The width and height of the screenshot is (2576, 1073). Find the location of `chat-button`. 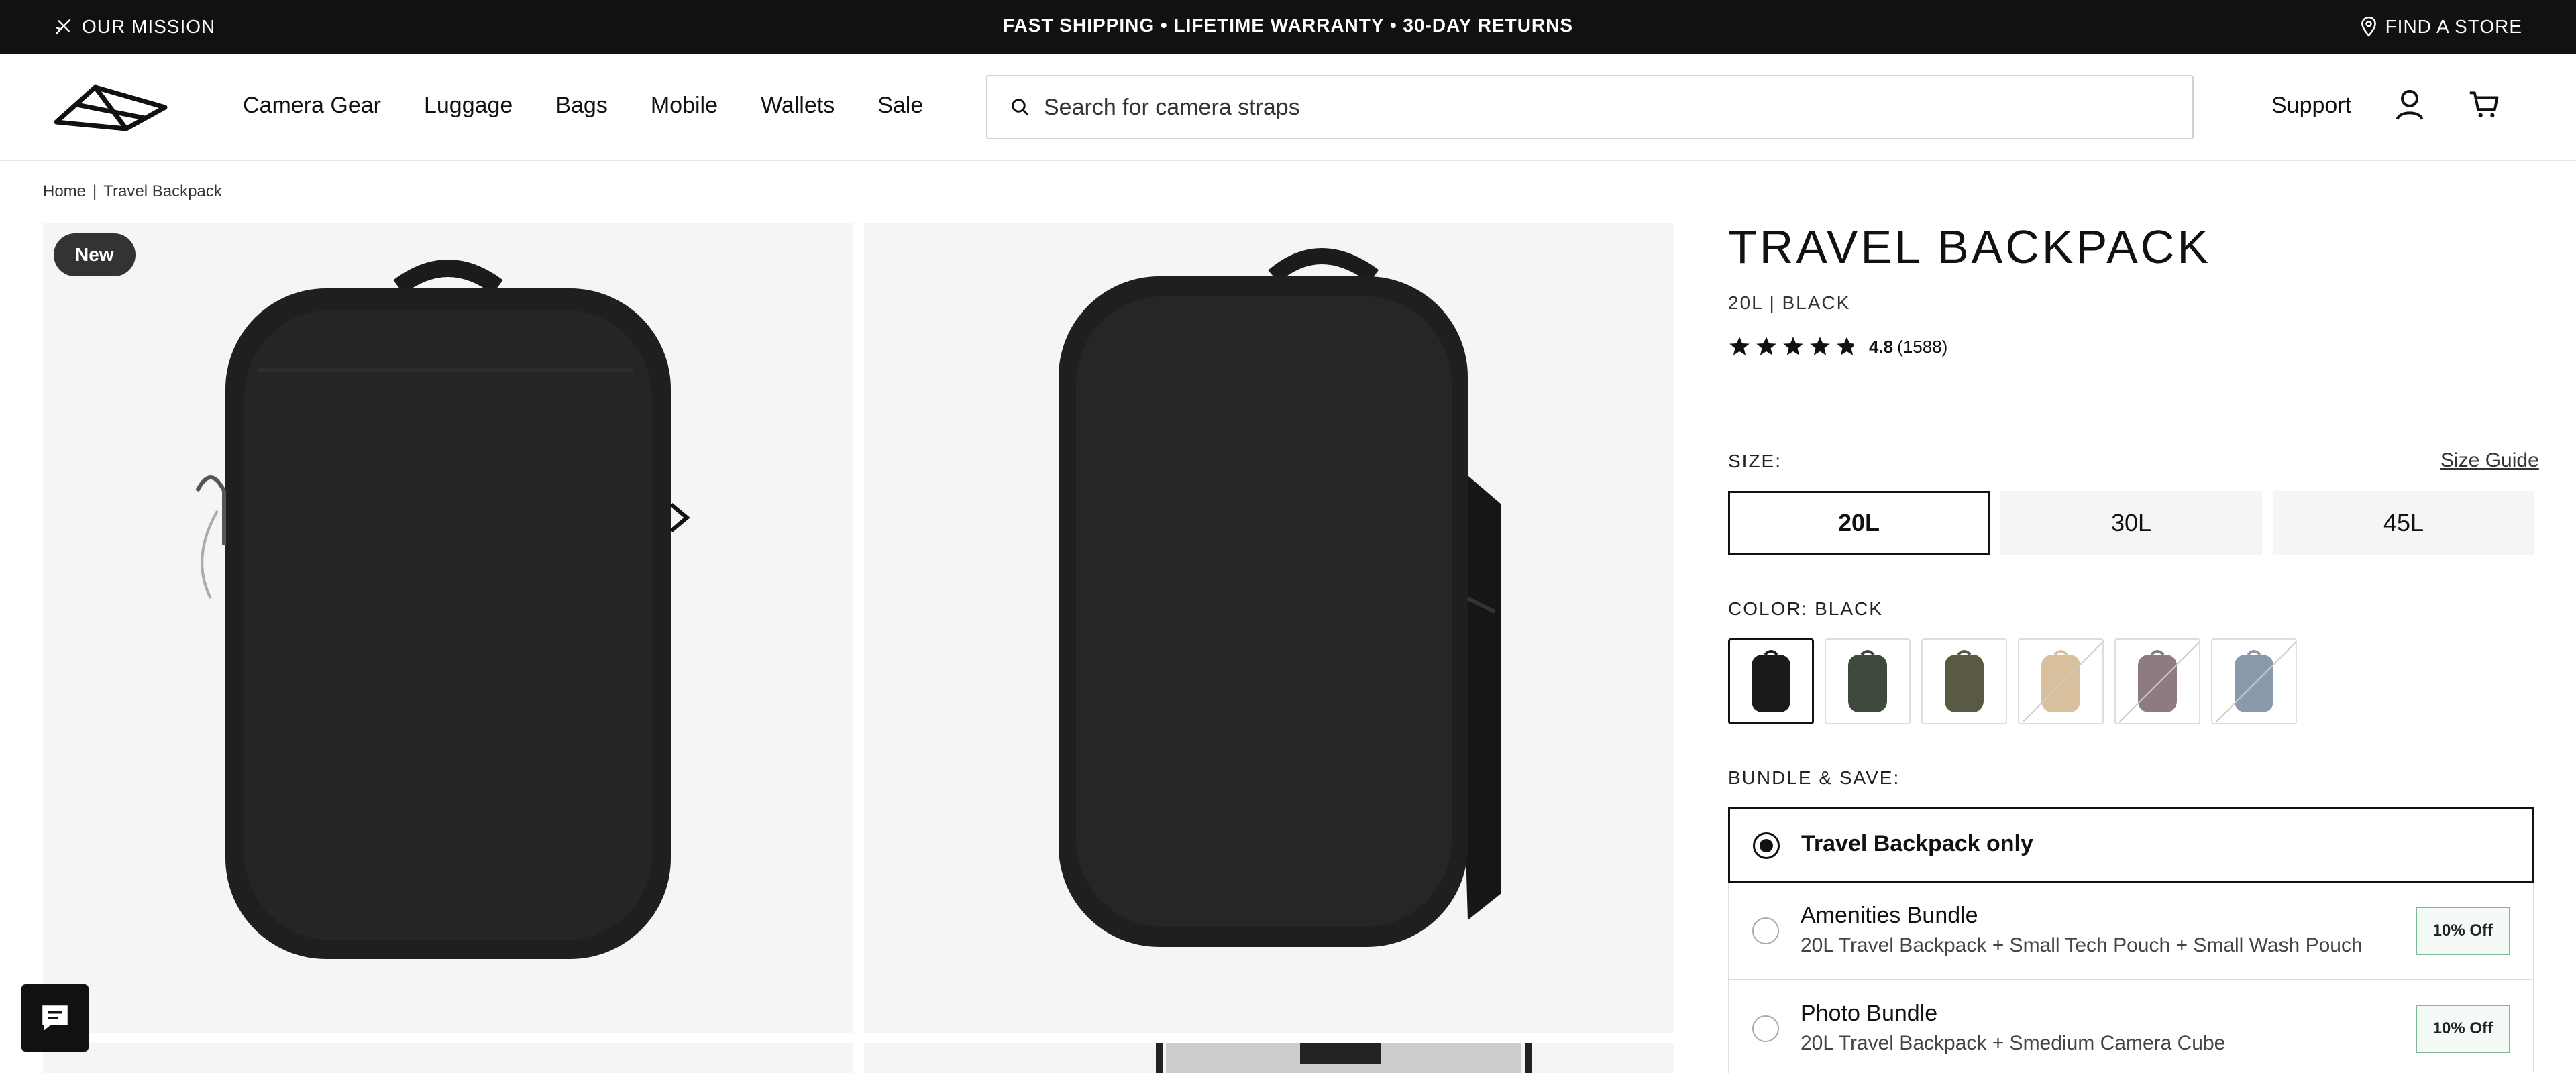

chat-button is located at coordinates (55, 1018).